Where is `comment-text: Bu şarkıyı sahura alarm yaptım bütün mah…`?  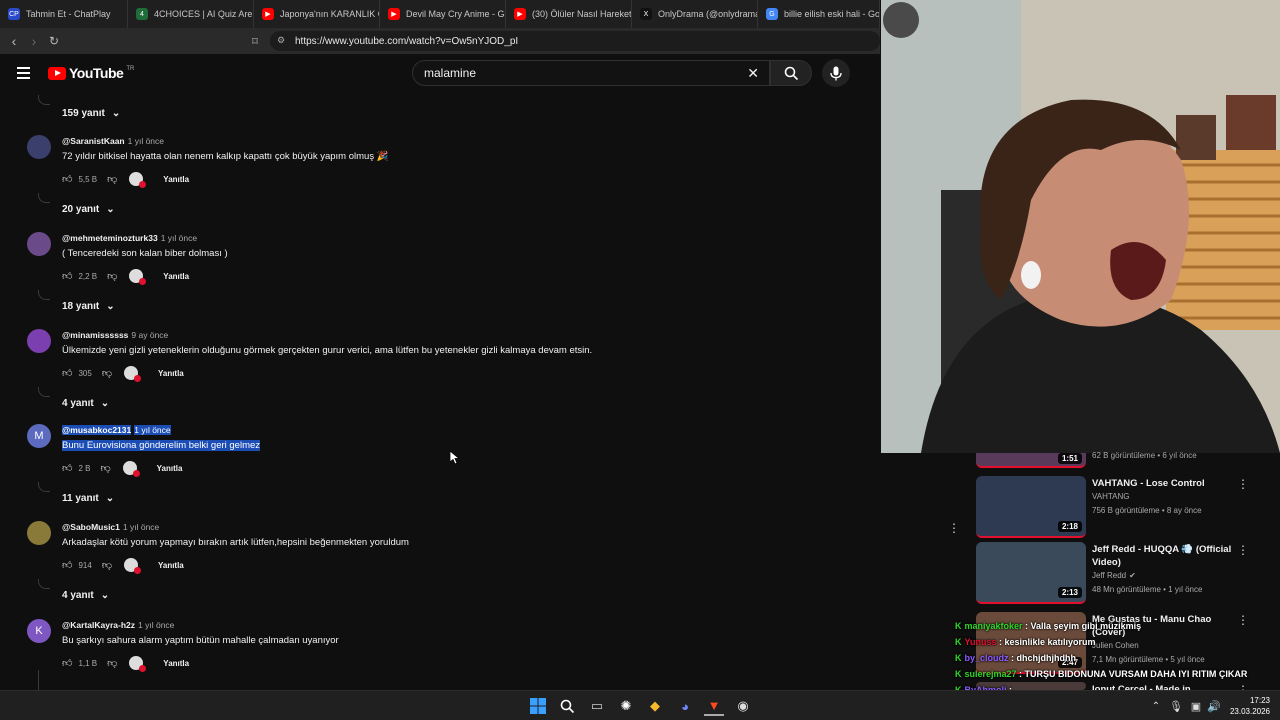 comment-text: Bu şarkıyı sahura alarm yaptım bütün mah… is located at coordinates (200, 640).